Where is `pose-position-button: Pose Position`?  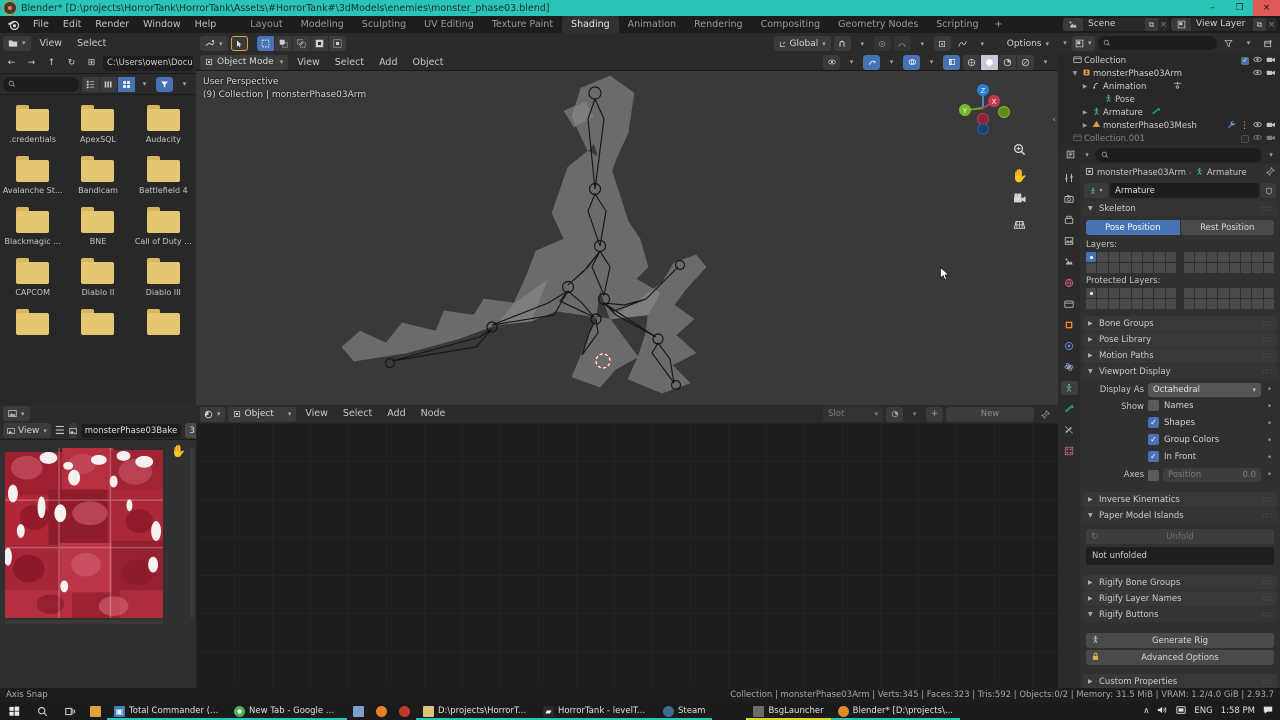
pose-position-button: Pose Position is located at coordinates (1133, 227).